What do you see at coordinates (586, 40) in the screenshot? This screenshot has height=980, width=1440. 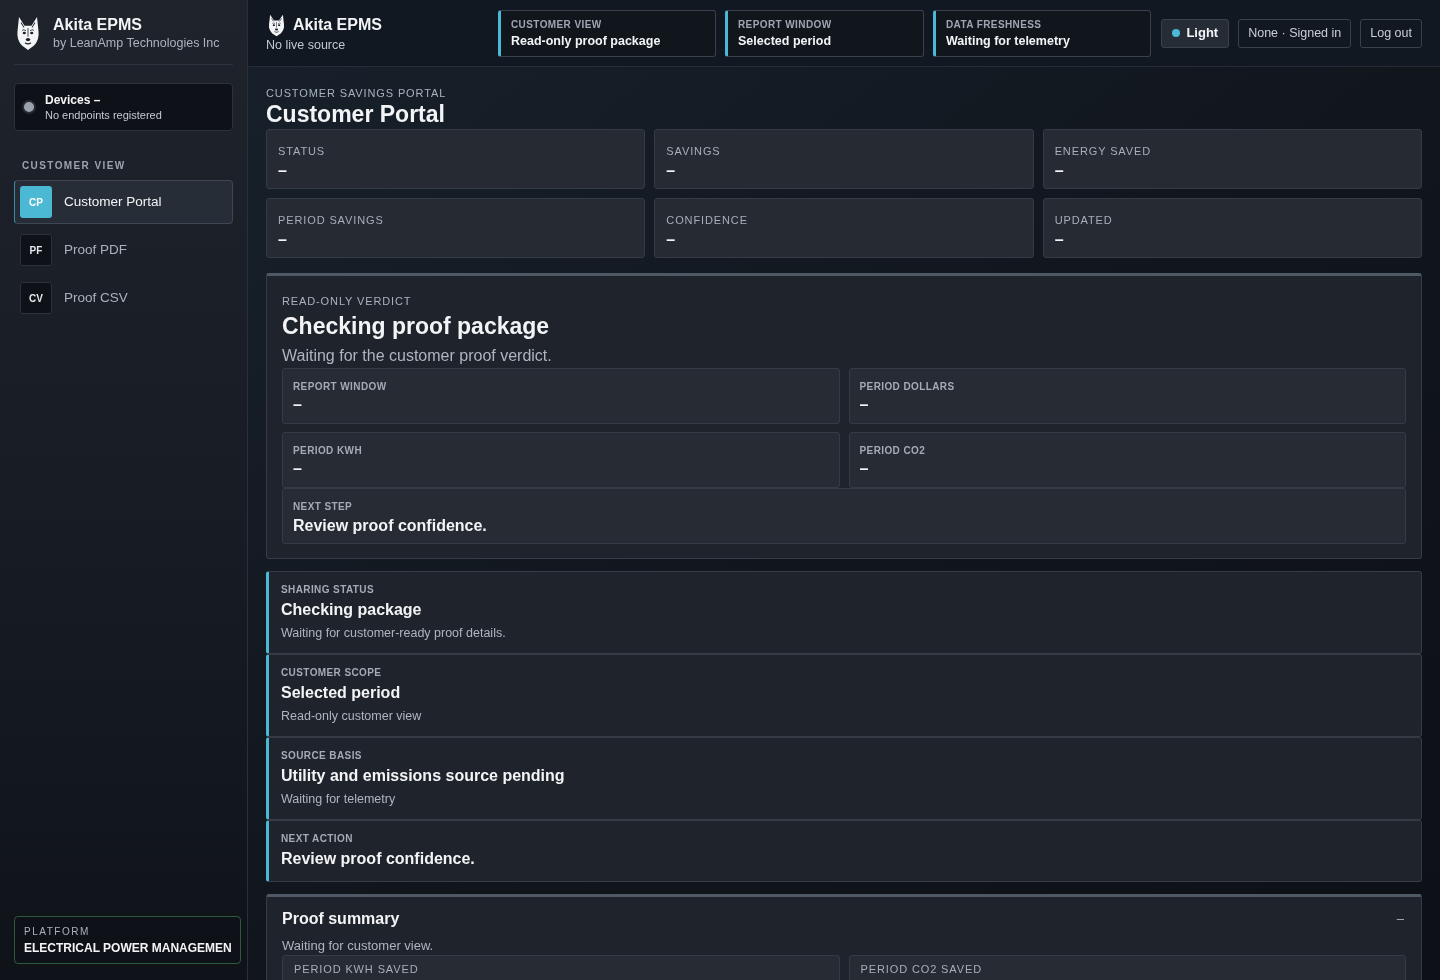 I see `chip-value: Read-only proof package` at bounding box center [586, 40].